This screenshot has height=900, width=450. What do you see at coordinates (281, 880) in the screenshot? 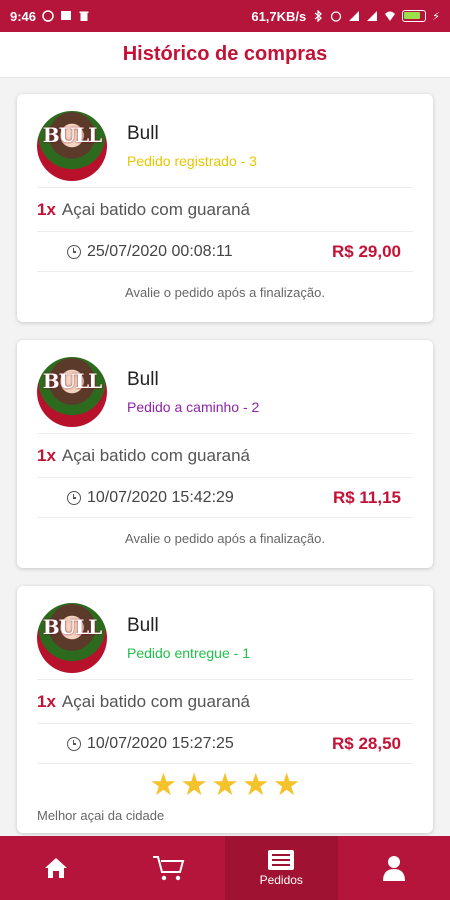
I see `nav-orders-label: Pedidos` at bounding box center [281, 880].